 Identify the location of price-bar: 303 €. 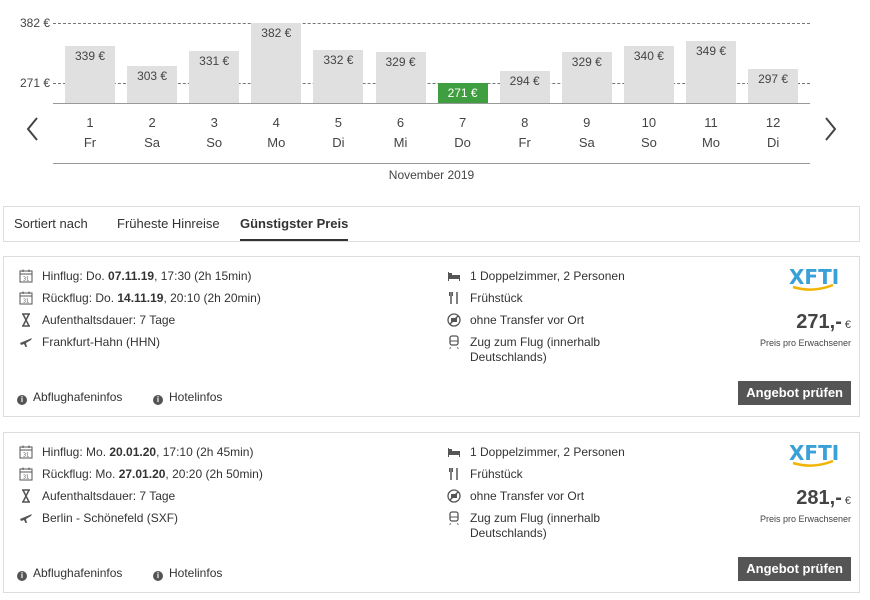
(152, 84).